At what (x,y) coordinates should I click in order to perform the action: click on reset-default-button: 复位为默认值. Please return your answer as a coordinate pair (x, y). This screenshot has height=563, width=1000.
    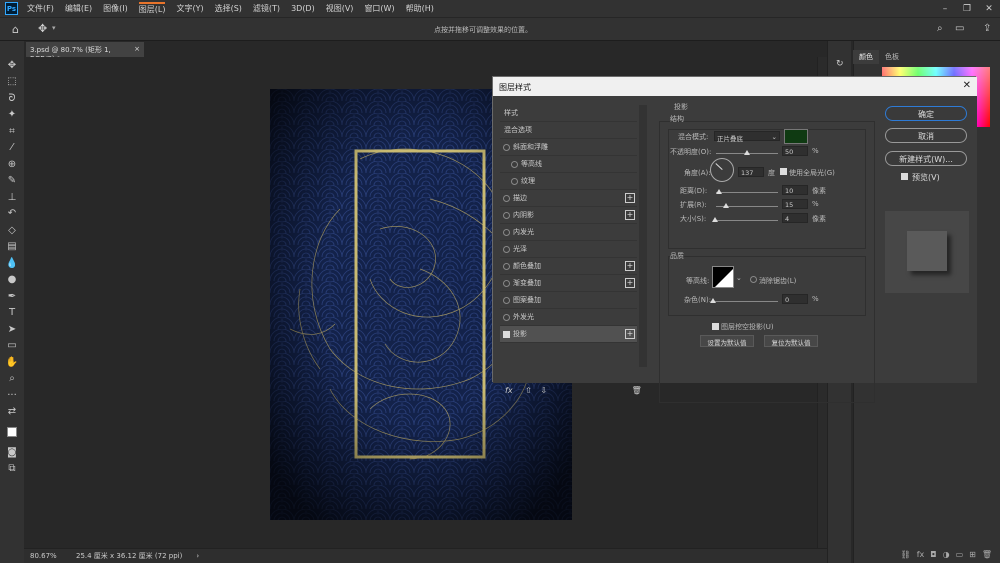
    Looking at the image, I should click on (791, 341).